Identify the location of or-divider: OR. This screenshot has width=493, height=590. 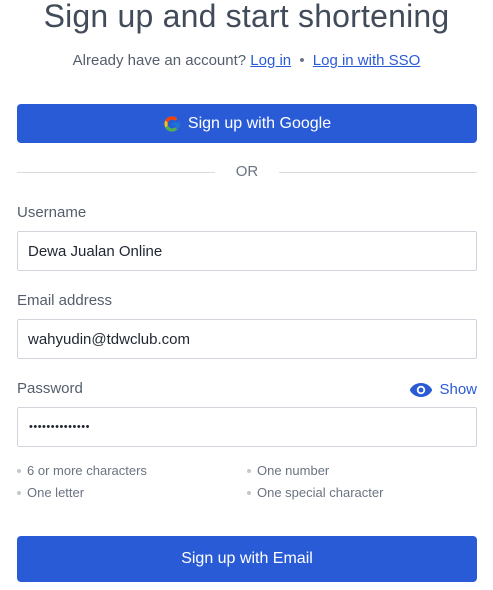
(247, 172).